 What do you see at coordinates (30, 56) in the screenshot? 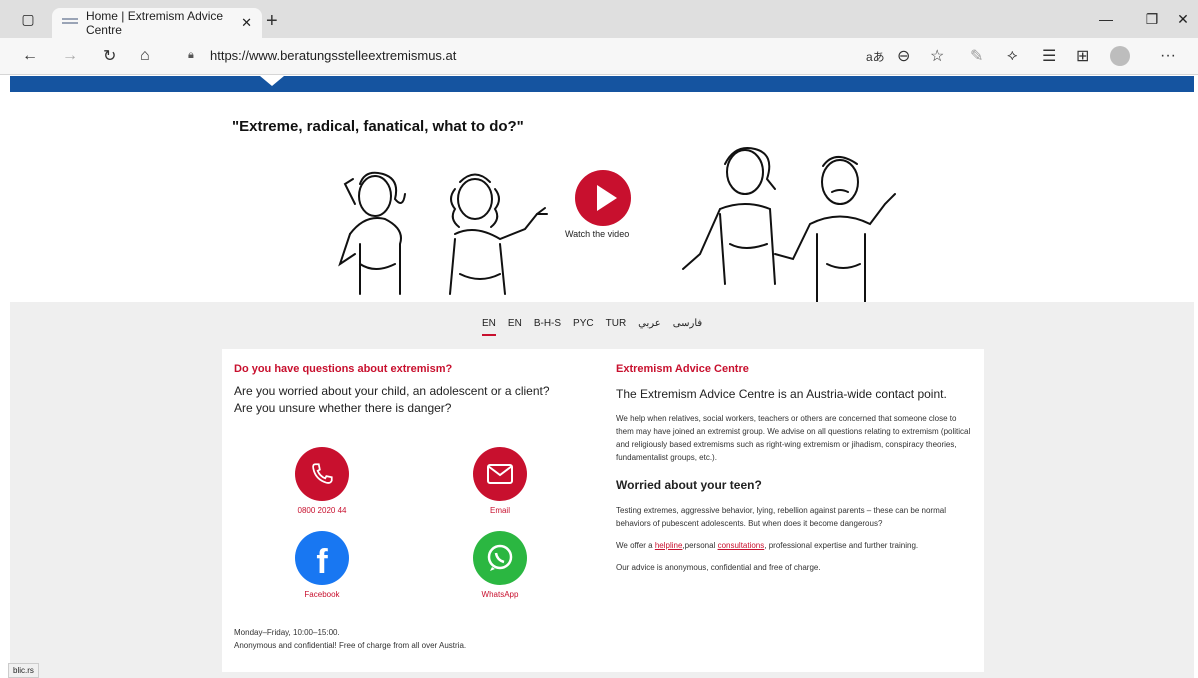
I see `back-icon: ←` at bounding box center [30, 56].